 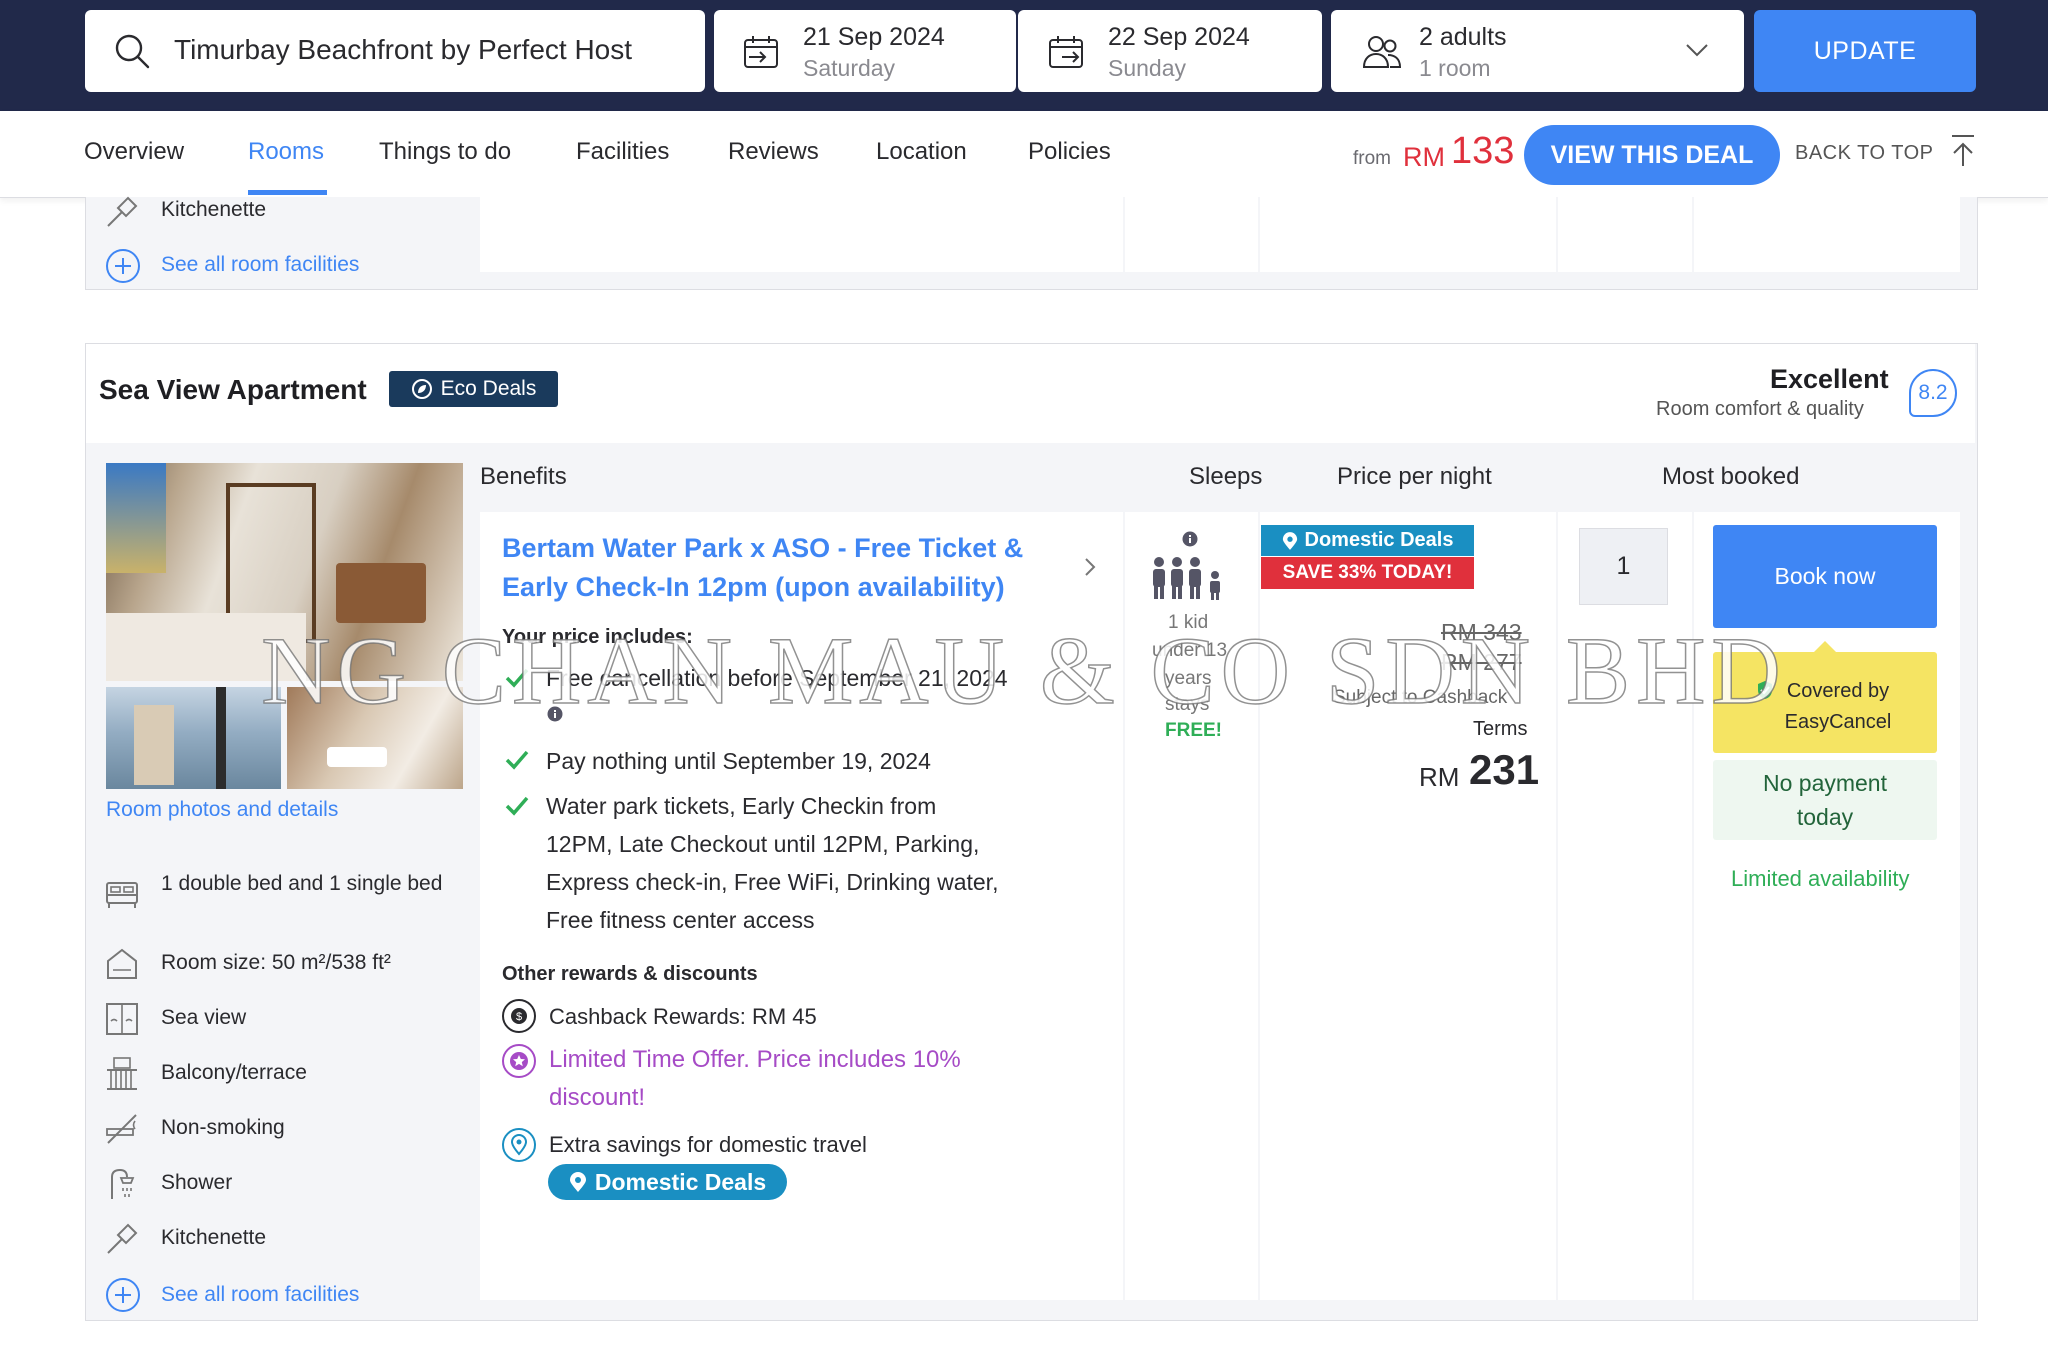 I want to click on eco-deals-badge: Eco Deals, so click(x=473, y=389).